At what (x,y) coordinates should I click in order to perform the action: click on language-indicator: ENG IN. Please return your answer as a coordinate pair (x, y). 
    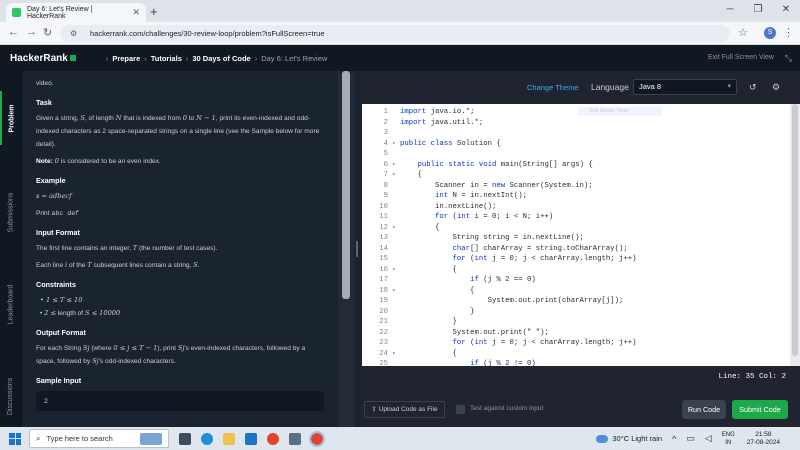
    Looking at the image, I should click on (728, 439).